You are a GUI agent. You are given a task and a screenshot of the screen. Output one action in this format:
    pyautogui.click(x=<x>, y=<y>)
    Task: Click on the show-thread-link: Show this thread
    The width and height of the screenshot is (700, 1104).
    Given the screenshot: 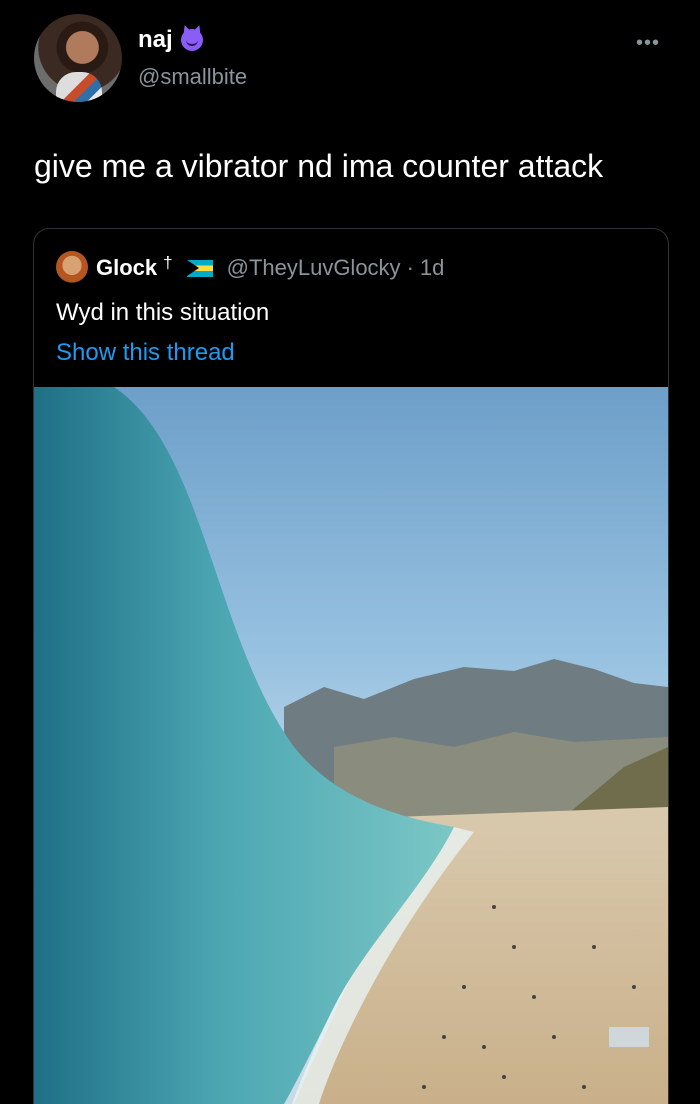 What is the action you would take?
    pyautogui.click(x=145, y=353)
    